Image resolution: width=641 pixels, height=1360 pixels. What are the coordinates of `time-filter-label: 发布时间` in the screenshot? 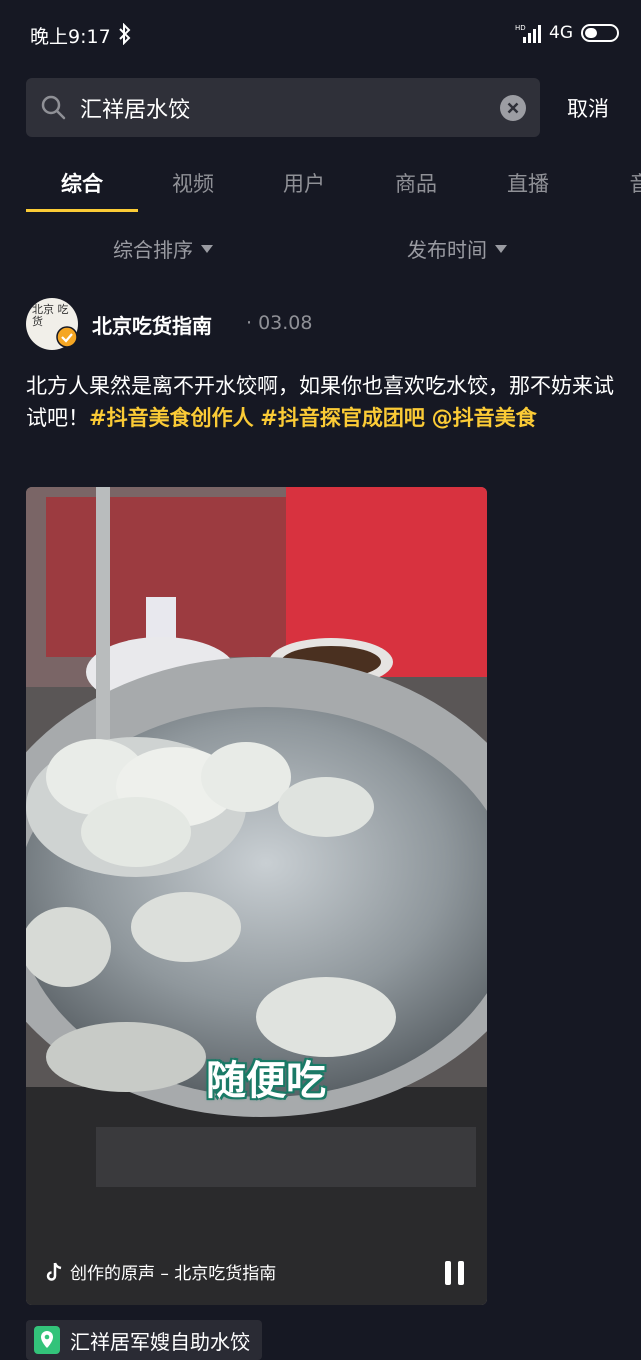 It's located at (447, 250).